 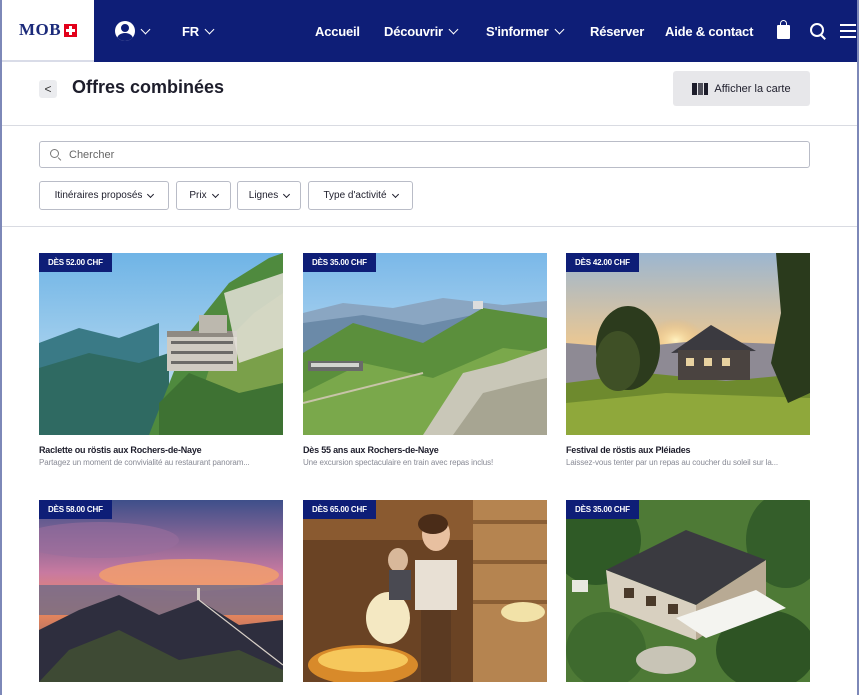 I want to click on shopping-bag-icon, so click(x=783, y=29).